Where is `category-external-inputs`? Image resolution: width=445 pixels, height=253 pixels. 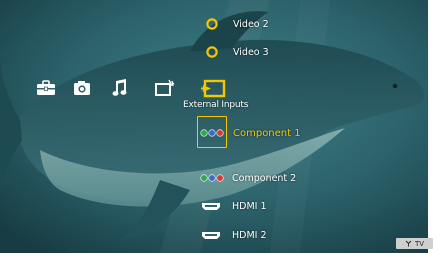 category-external-inputs is located at coordinates (214, 88).